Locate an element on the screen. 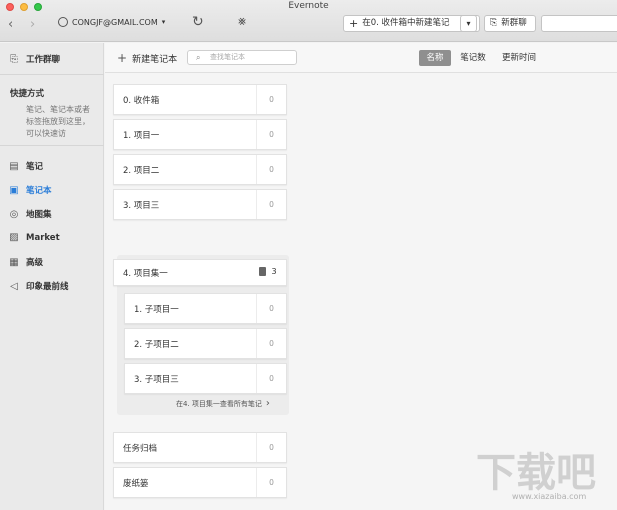  notebook-toolbar: + 新建笔记本 ⌕ 查找笔记本 名称 笔记数 更新时间 is located at coordinates (361, 58).